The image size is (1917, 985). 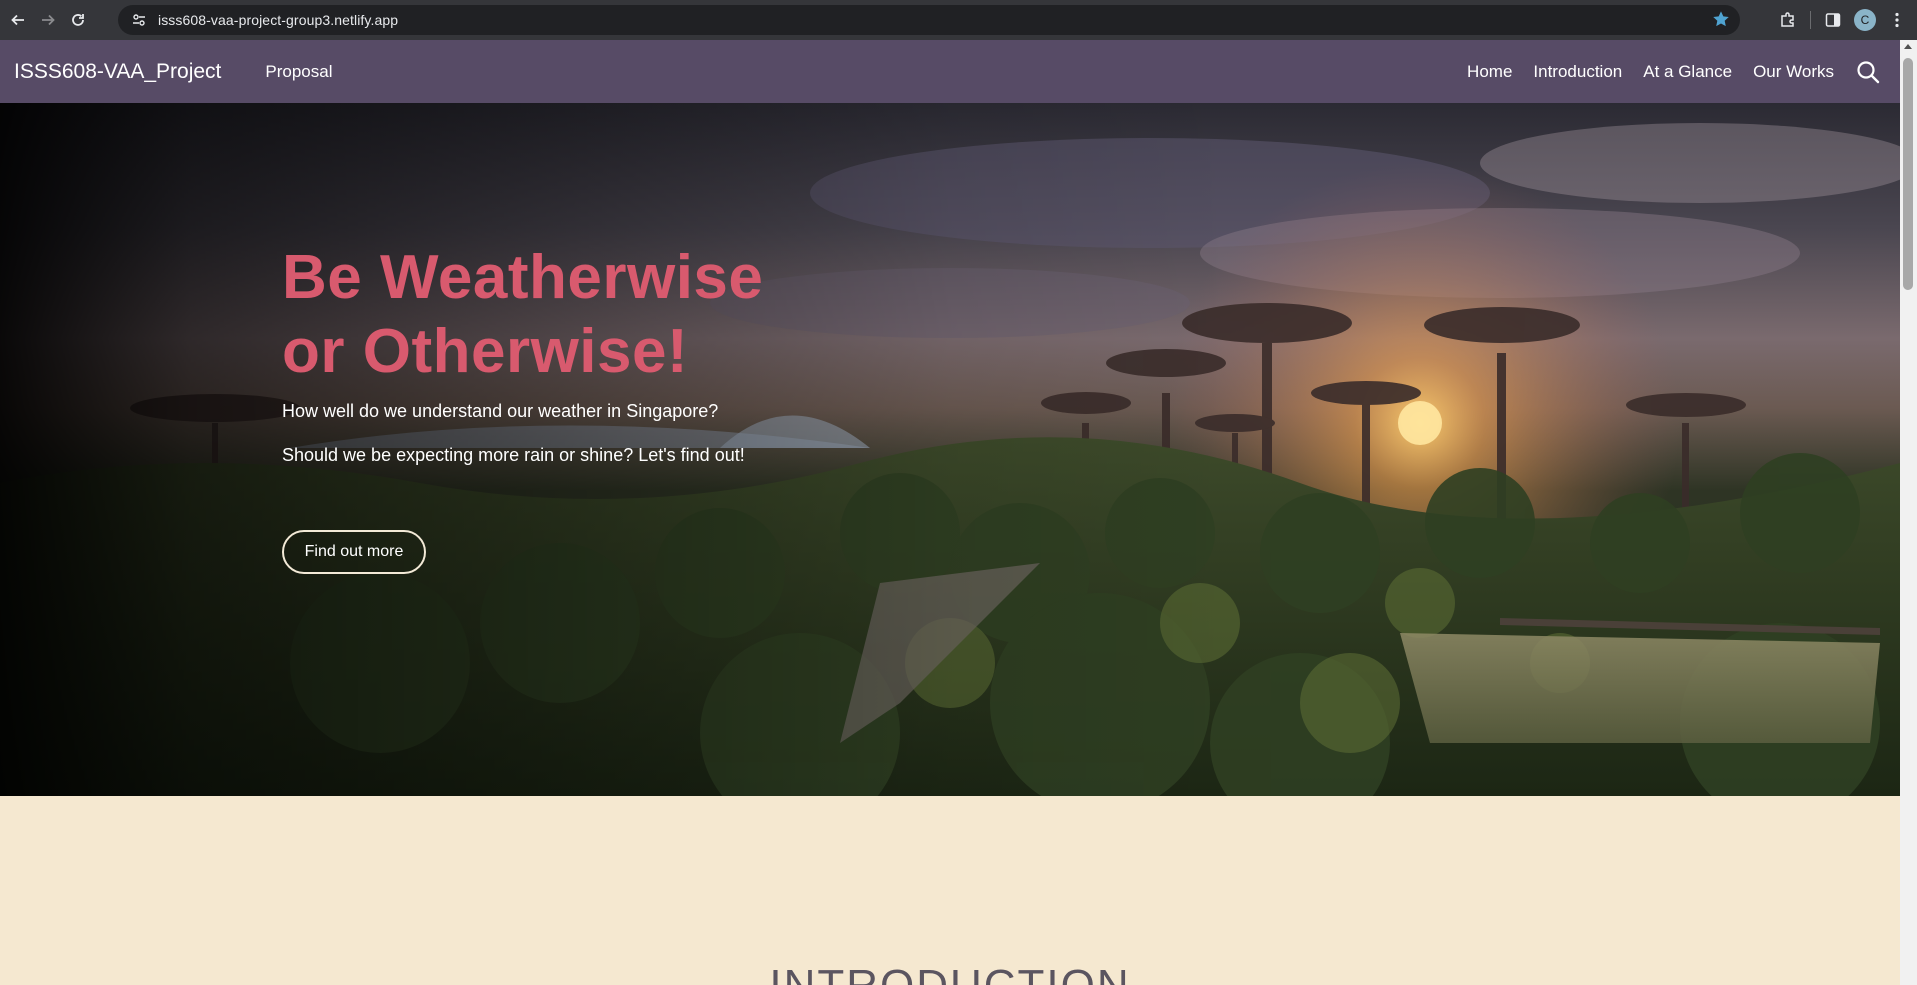 I want to click on nav-link-home: Home, so click(x=1489, y=72).